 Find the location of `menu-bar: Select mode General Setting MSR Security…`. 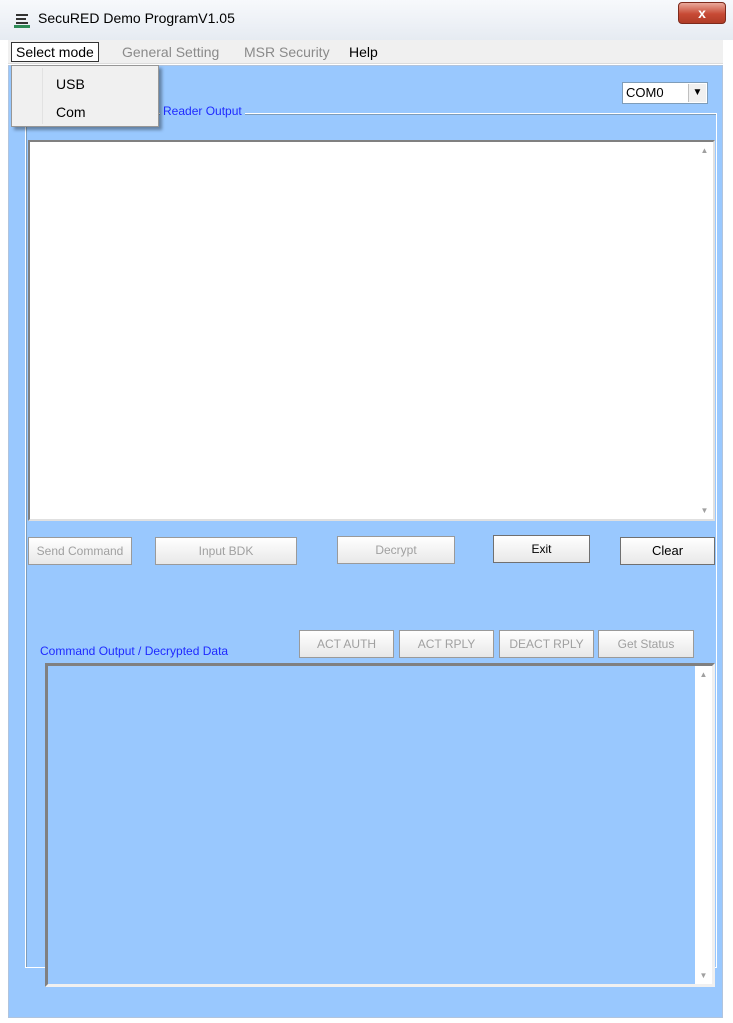

menu-bar: Select mode General Setting MSR Security… is located at coordinates (365, 52).